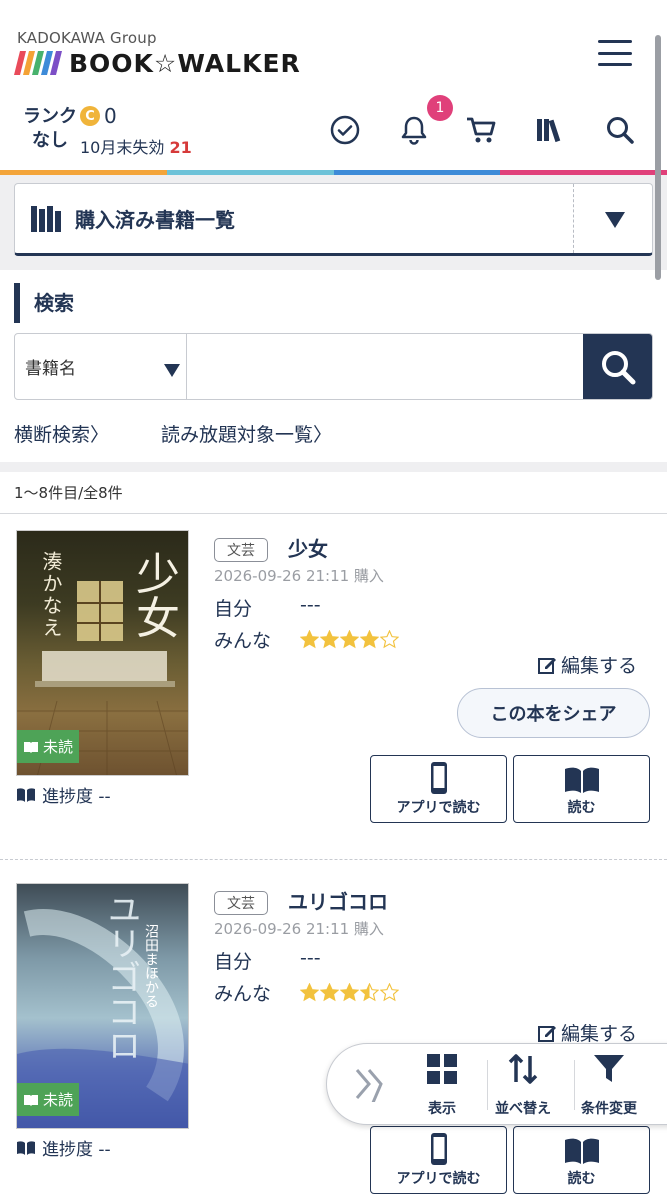 Image resolution: width=667 pixels, height=1200 pixels. I want to click on library-icon, so click(550, 130).